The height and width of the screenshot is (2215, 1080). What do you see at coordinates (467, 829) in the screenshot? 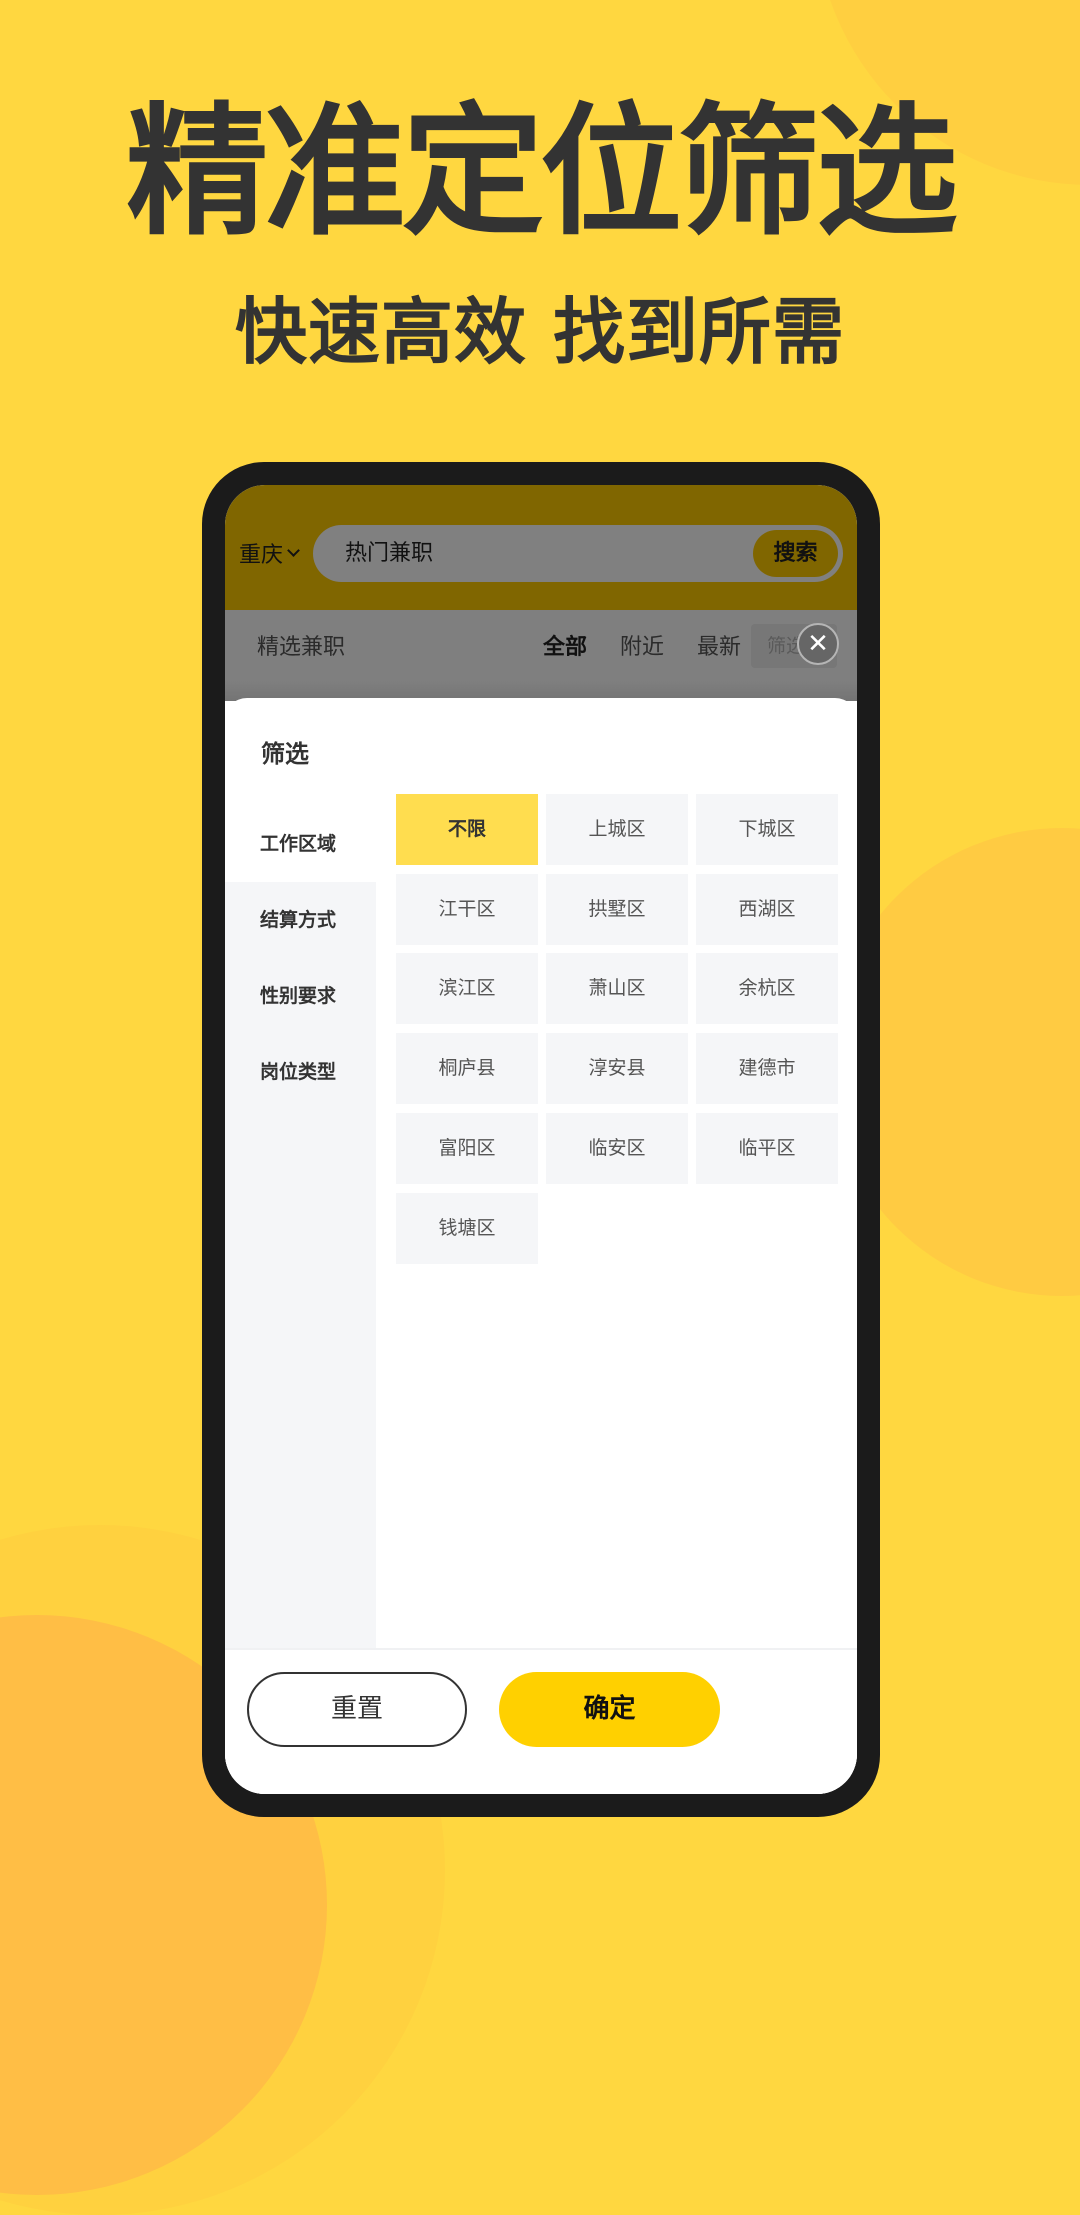
I see `area-option: 不限` at bounding box center [467, 829].